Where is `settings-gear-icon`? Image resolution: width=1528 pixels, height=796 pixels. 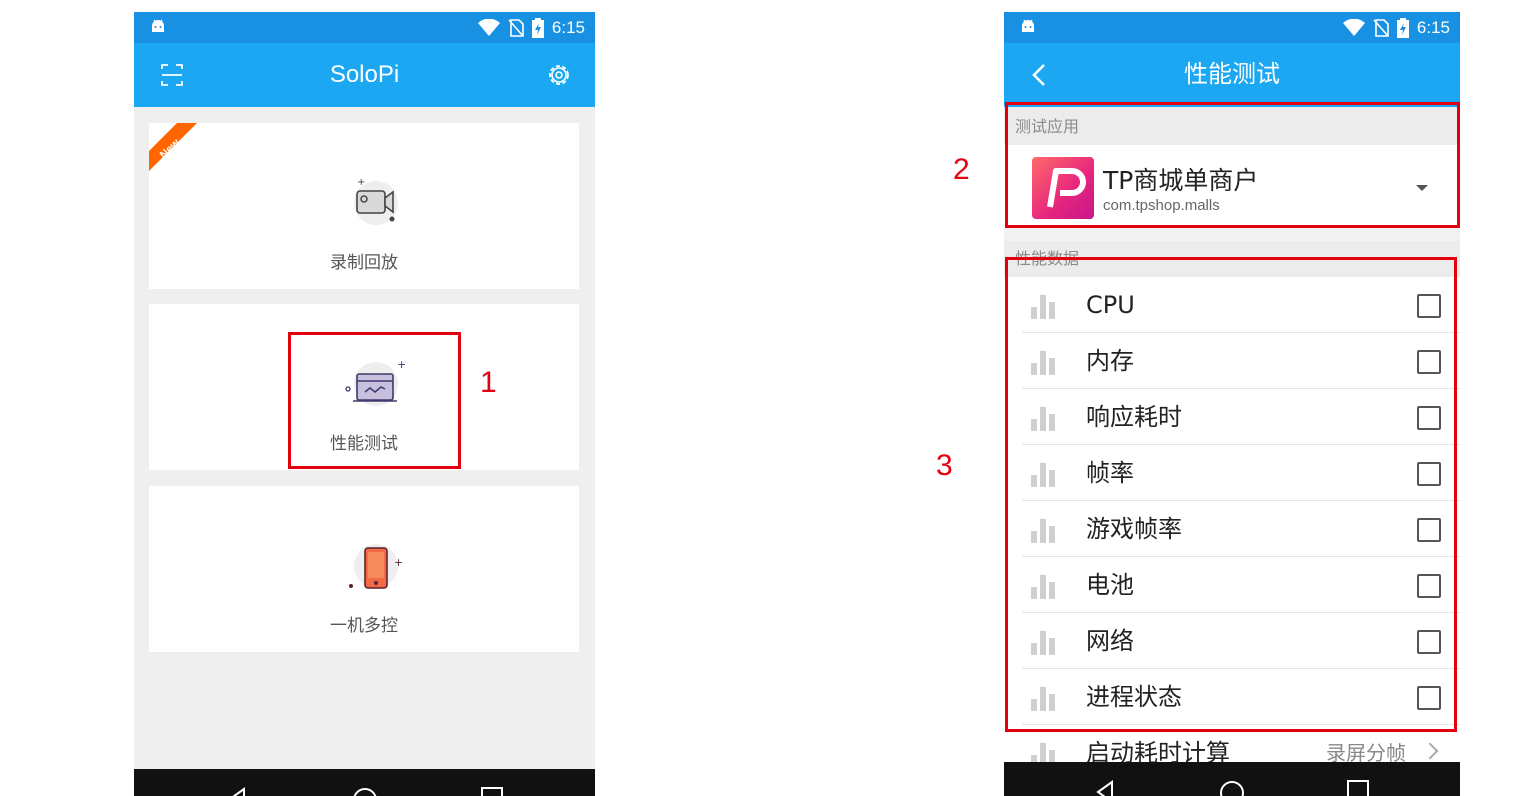 settings-gear-icon is located at coordinates (559, 75).